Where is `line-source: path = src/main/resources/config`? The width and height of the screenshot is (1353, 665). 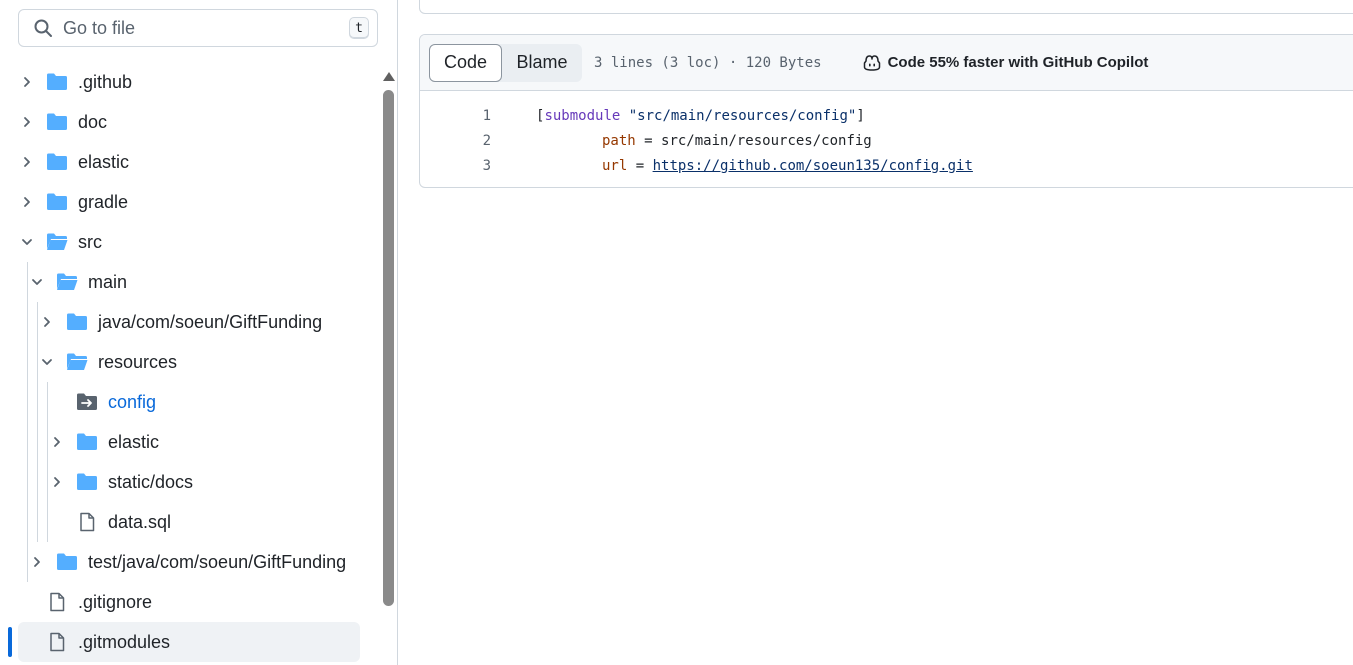
line-source: path = src/main/resources/config is located at coordinates (704, 141).